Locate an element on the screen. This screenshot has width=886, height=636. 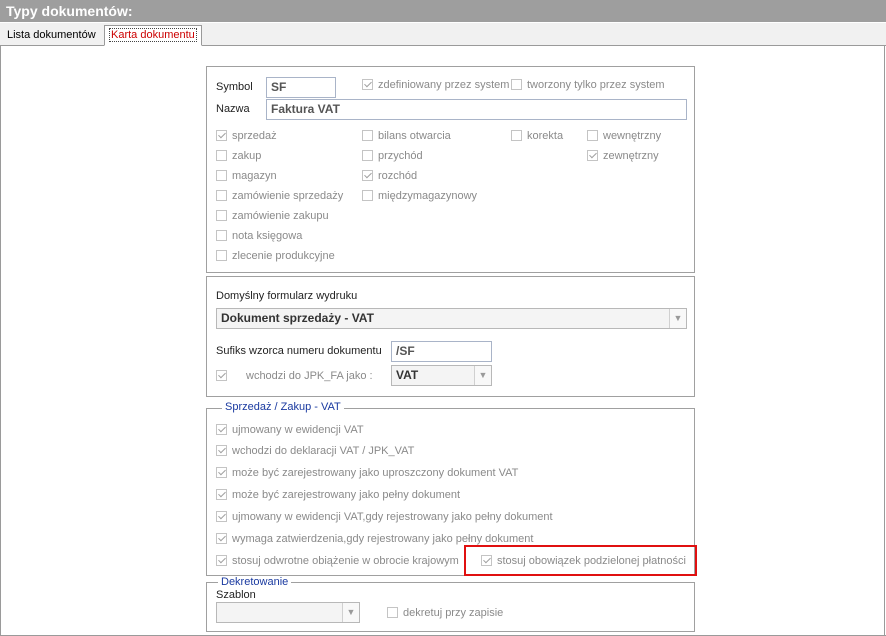
form-select: Dokument sprzedaży - VAT ▼ is located at coordinates (451, 318).